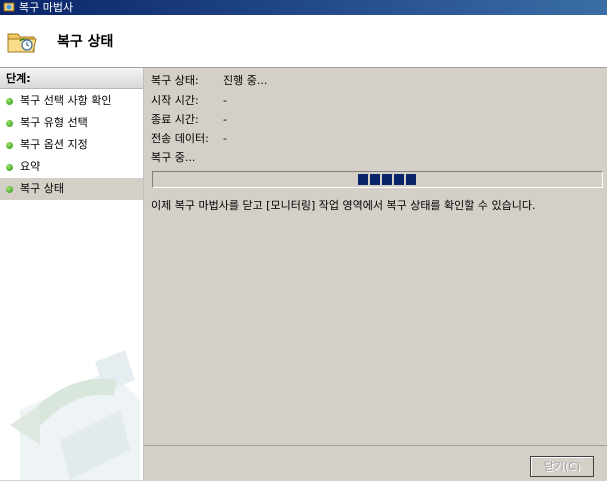 Image resolution: width=607 pixels, height=481 pixels. I want to click on transferred-data-value: -, so click(225, 138).